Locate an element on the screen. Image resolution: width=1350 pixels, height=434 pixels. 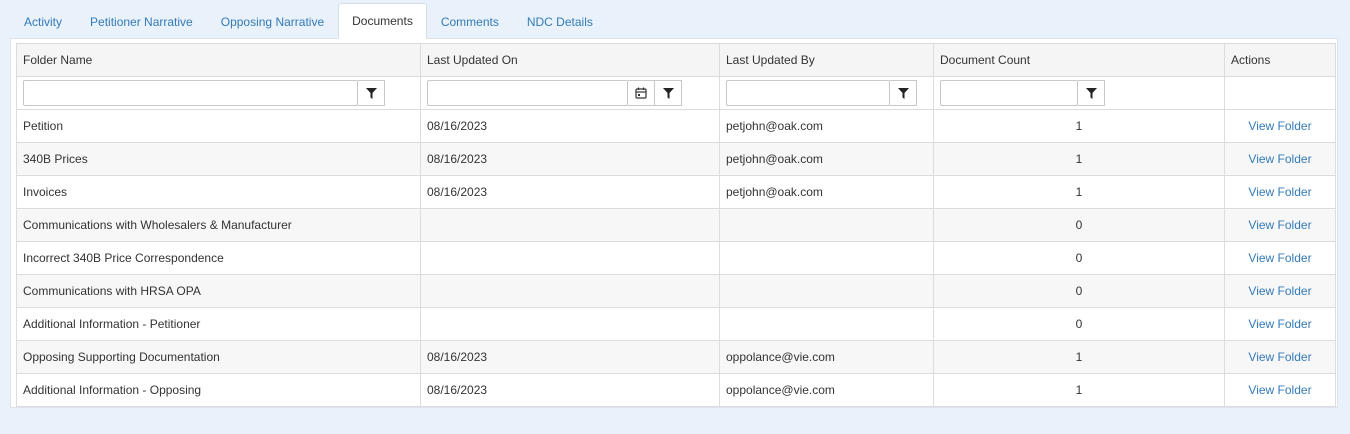
filter-input-folder-name is located at coordinates (190, 93).